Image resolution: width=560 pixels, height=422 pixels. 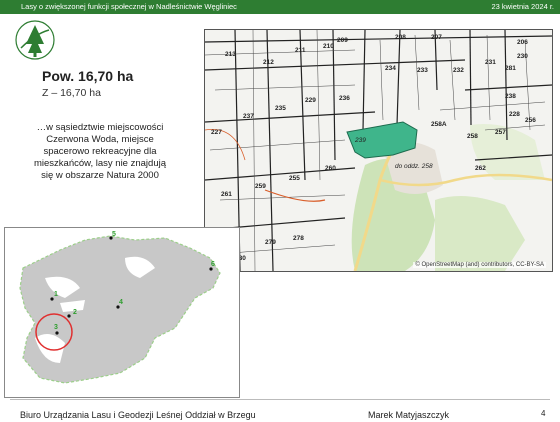 I want to click on description-line: się w obszarze Natura 2000, so click(x=100, y=175).